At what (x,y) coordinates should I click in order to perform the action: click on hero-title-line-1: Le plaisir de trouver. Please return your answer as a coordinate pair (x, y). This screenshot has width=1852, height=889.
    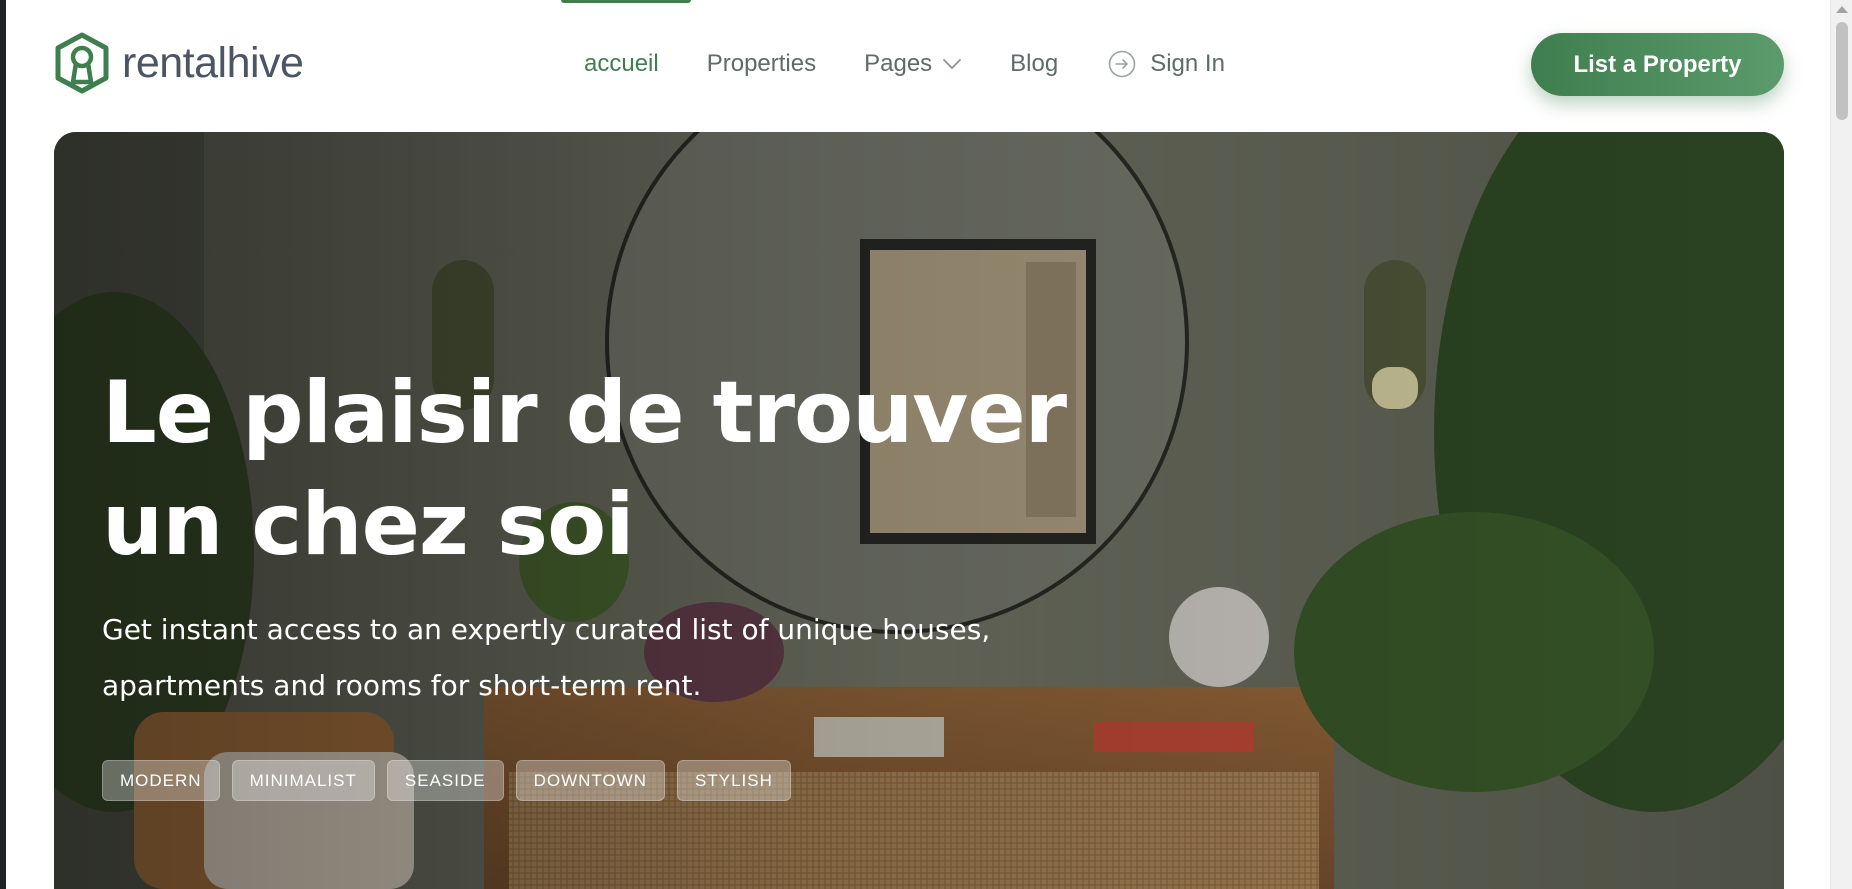
    Looking at the image, I should click on (584, 413).